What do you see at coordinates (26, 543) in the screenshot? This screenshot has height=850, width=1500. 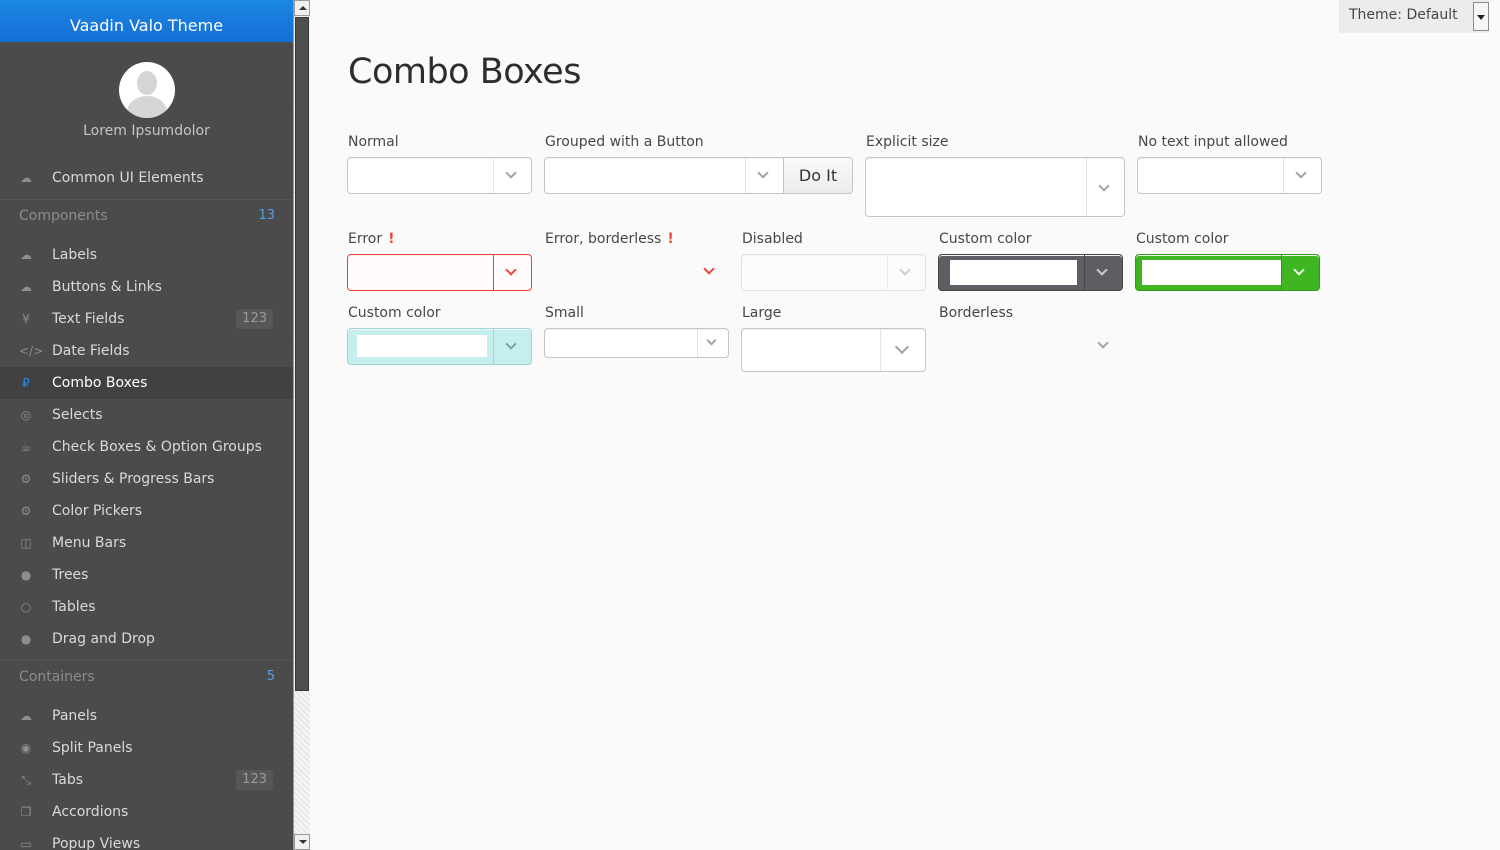 I see `columns-icon: ◫` at bounding box center [26, 543].